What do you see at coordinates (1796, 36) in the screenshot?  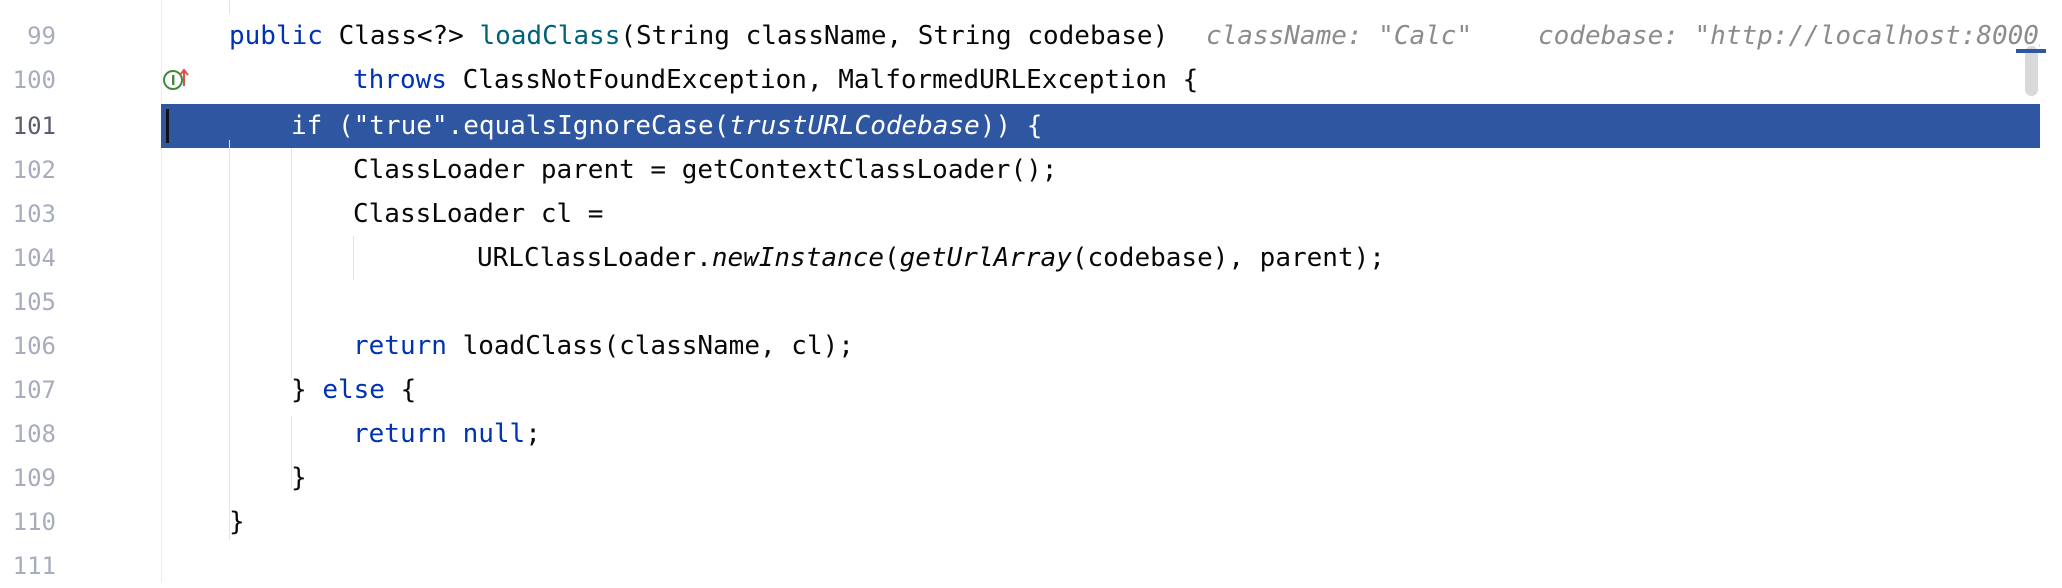 I see `inline-value-hint: codebase: "http://localhost:8000/` at bounding box center [1796, 36].